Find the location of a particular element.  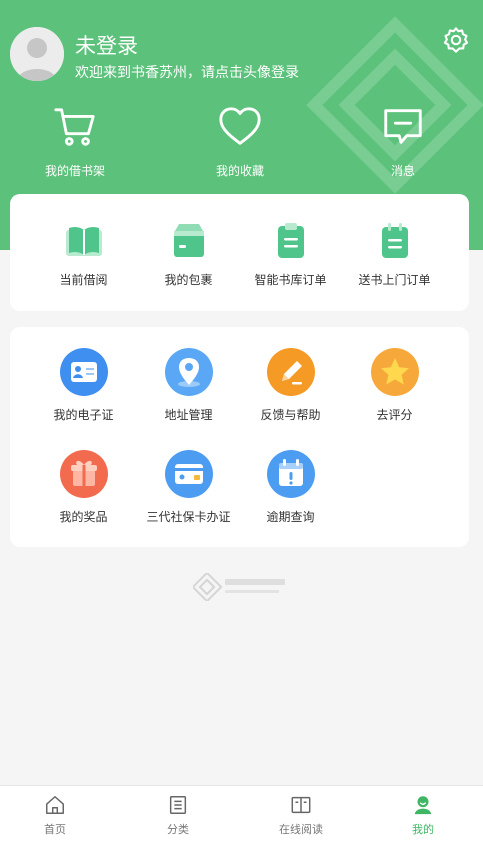

login-hint: 欢迎来到书香苏州，请点击头像登录 is located at coordinates (187, 73).